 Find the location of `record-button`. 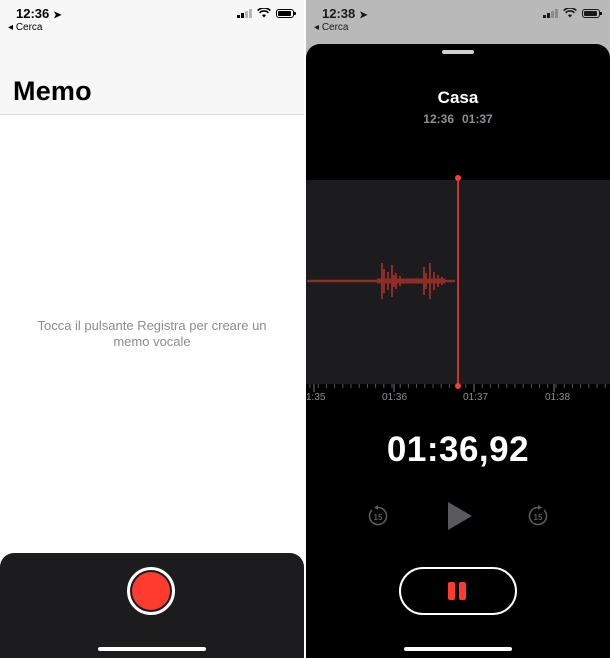

record-button is located at coordinates (151, 591).